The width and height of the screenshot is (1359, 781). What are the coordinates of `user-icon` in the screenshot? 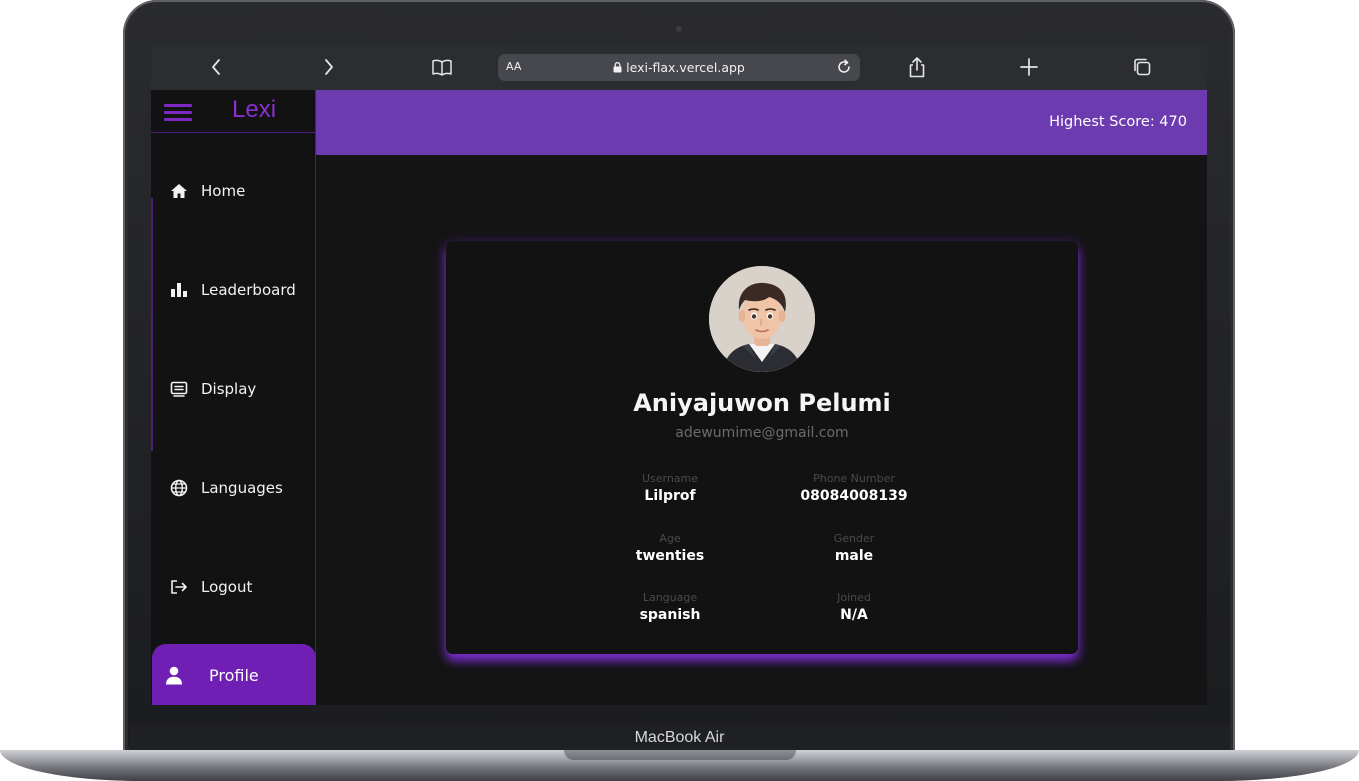 It's located at (174, 675).